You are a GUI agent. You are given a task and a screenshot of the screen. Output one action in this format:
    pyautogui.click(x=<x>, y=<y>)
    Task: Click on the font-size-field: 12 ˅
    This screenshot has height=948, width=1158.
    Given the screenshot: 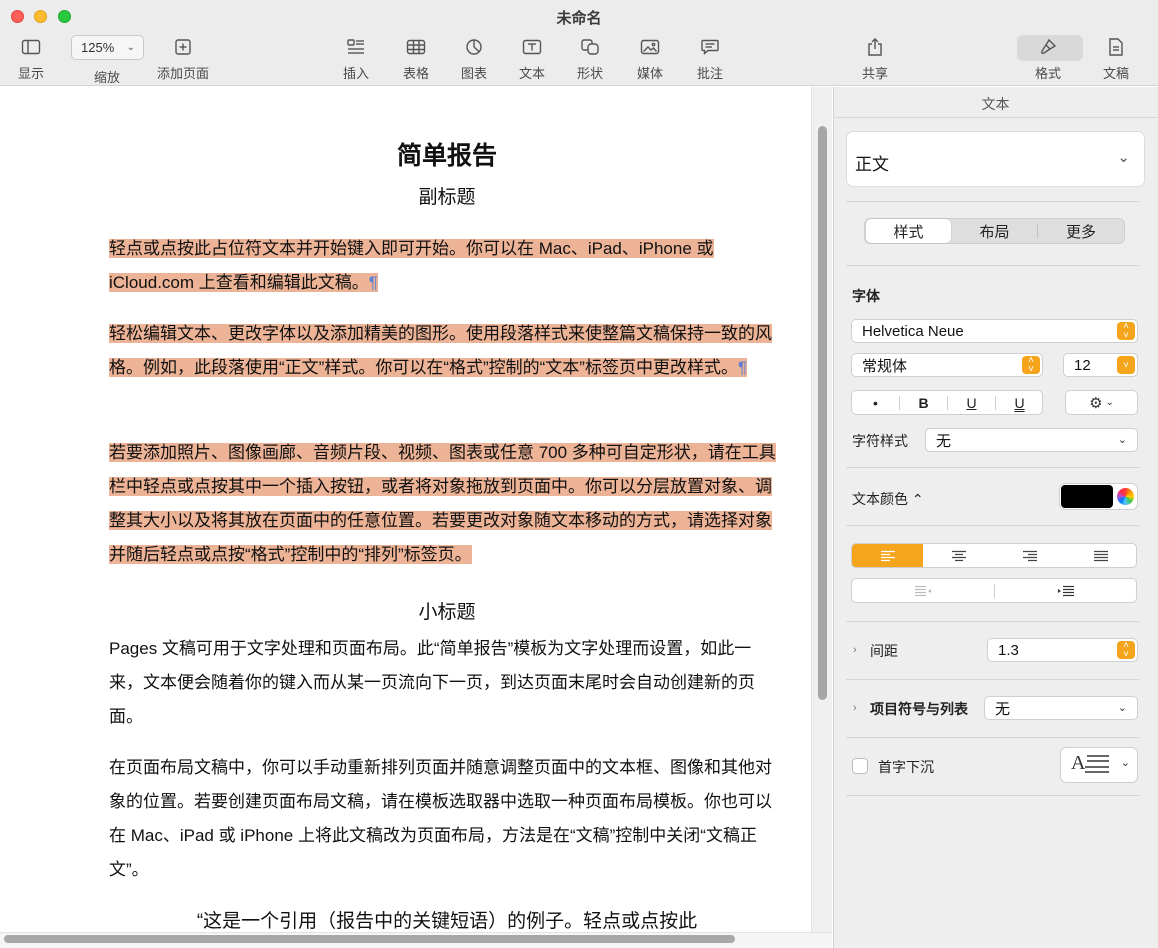 What is the action you would take?
    pyautogui.click(x=1100, y=365)
    